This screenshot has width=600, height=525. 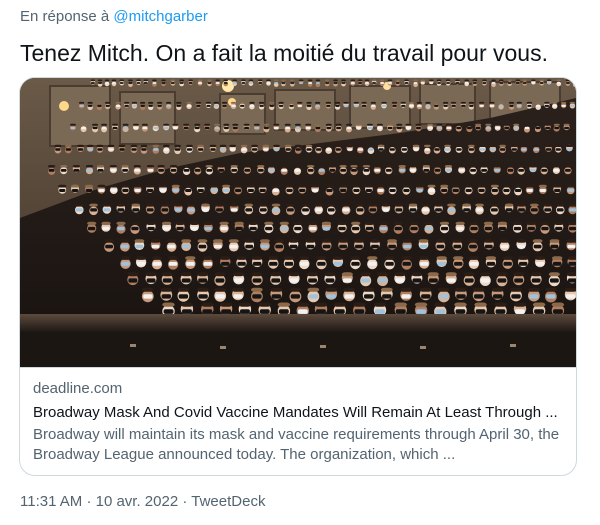 I want to click on reply-context: En réponse à @mitchgarber, so click(x=114, y=16).